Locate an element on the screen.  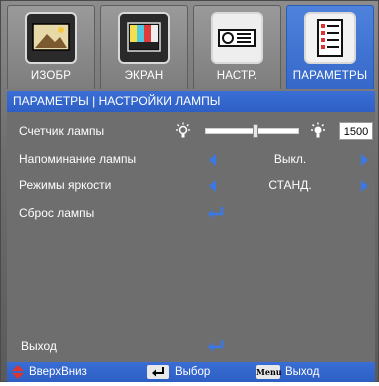
tab-picture: ИЗОБР is located at coordinates (51, 47).